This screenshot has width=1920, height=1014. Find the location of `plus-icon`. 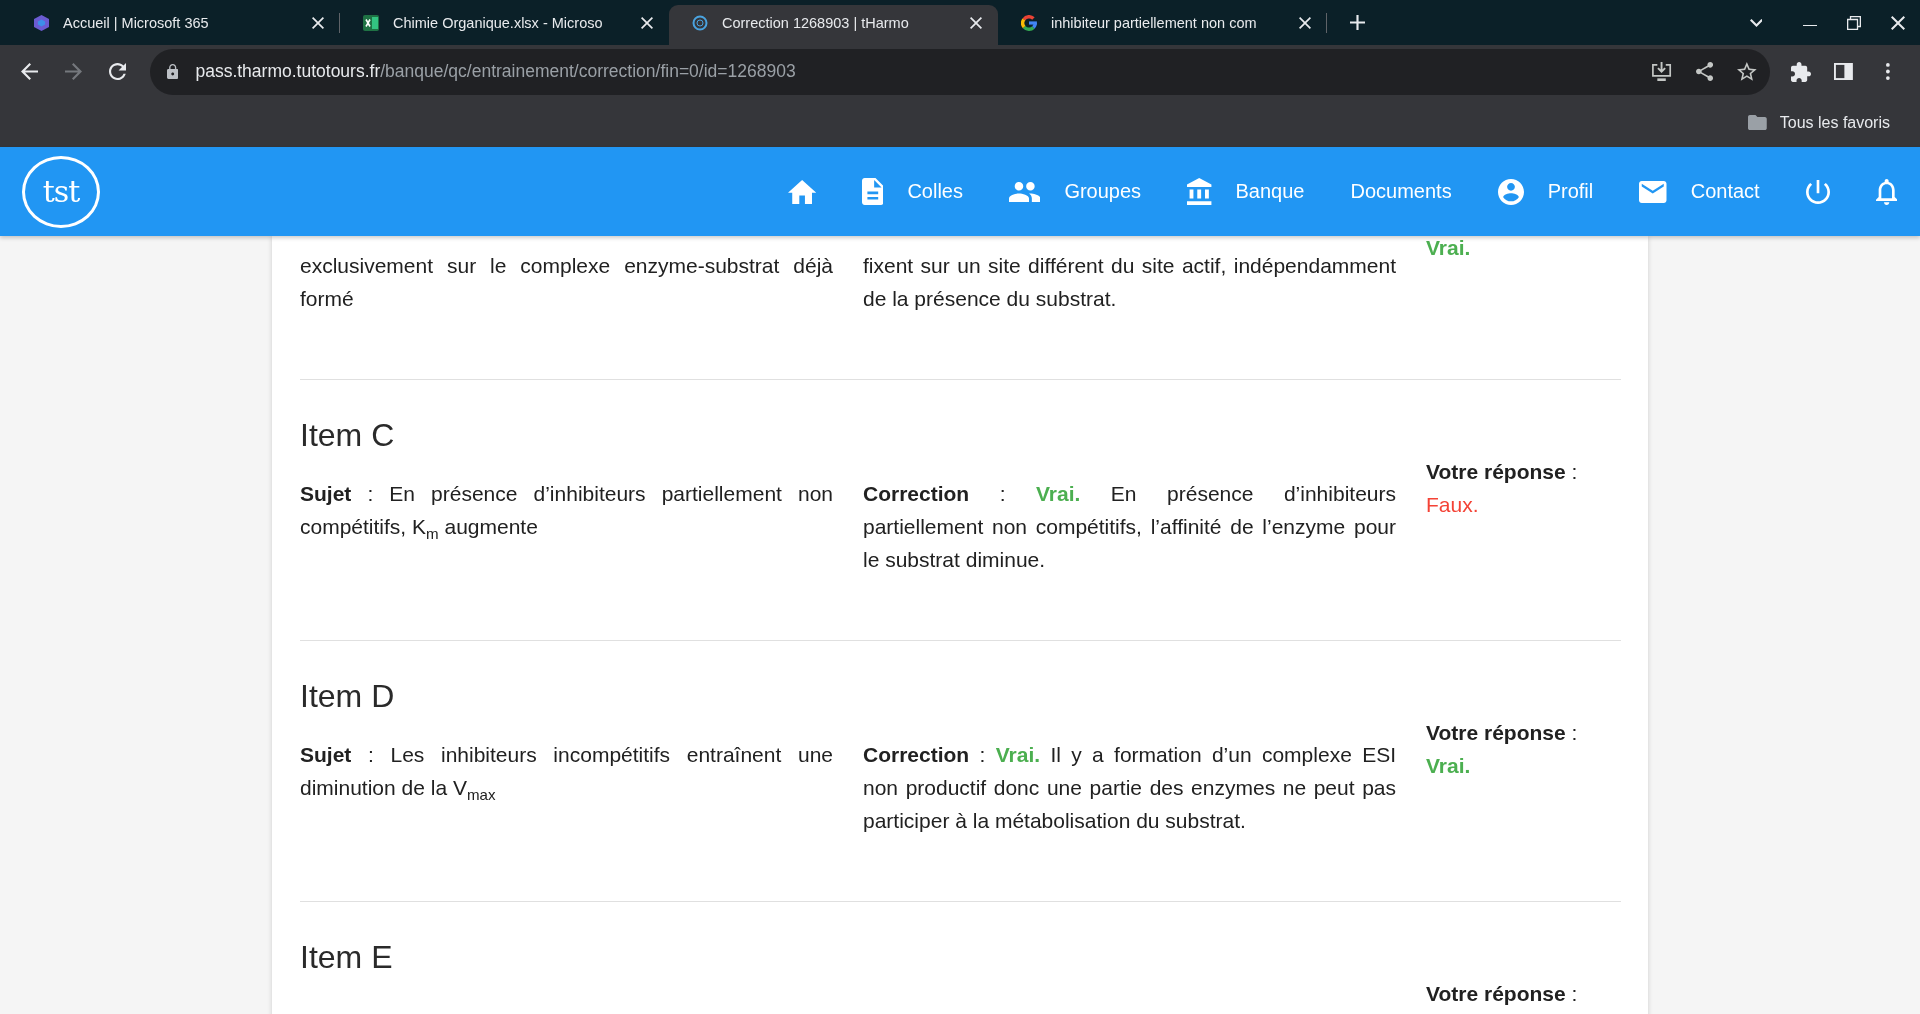

plus-icon is located at coordinates (1357, 22).